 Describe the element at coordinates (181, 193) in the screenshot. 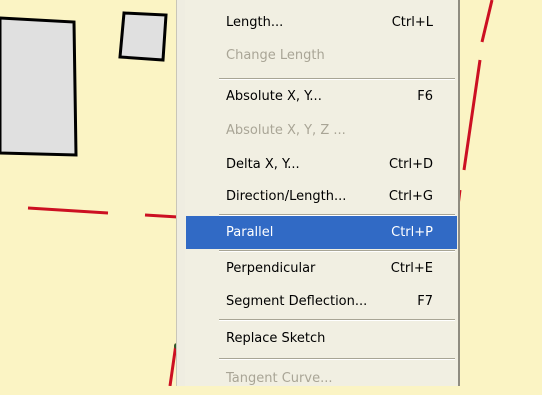

I see `menu-gutter` at that location.